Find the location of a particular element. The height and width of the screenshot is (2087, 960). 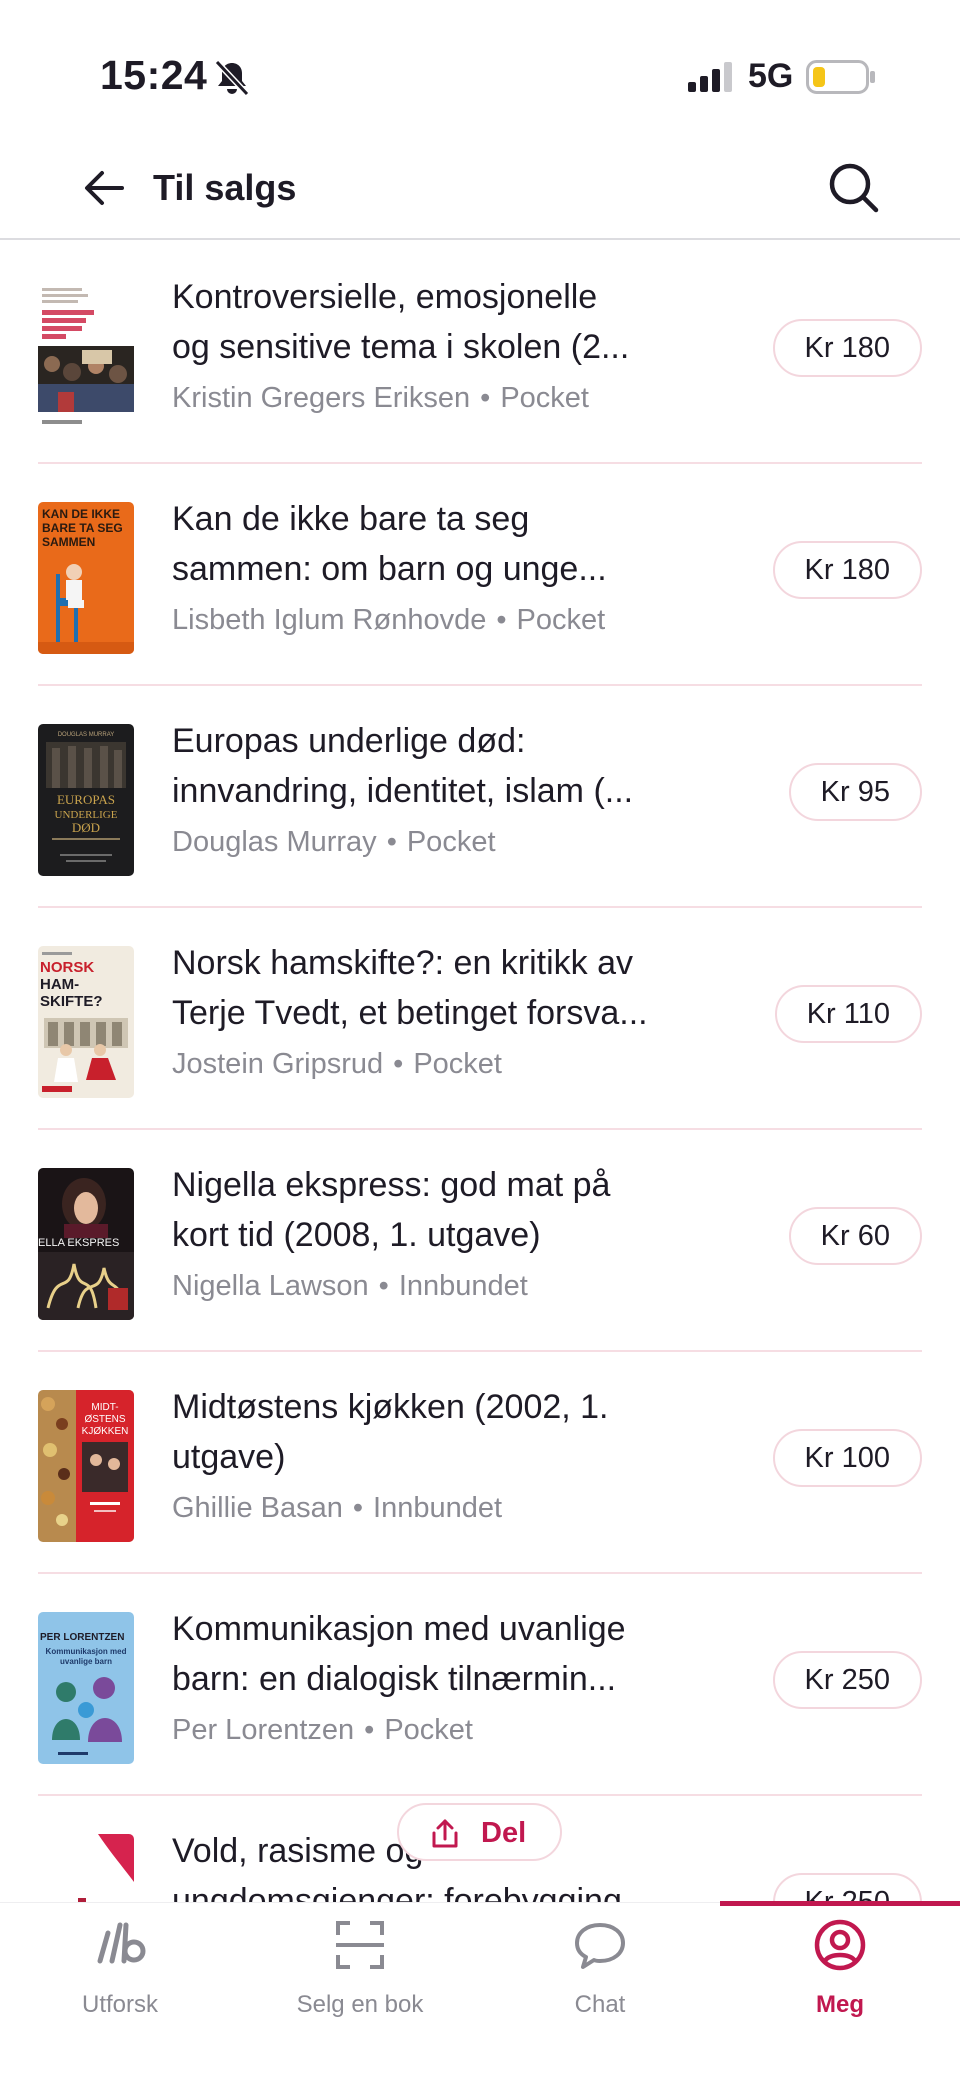

cover-text: DOUGLAS MURRAY is located at coordinates (86, 735).